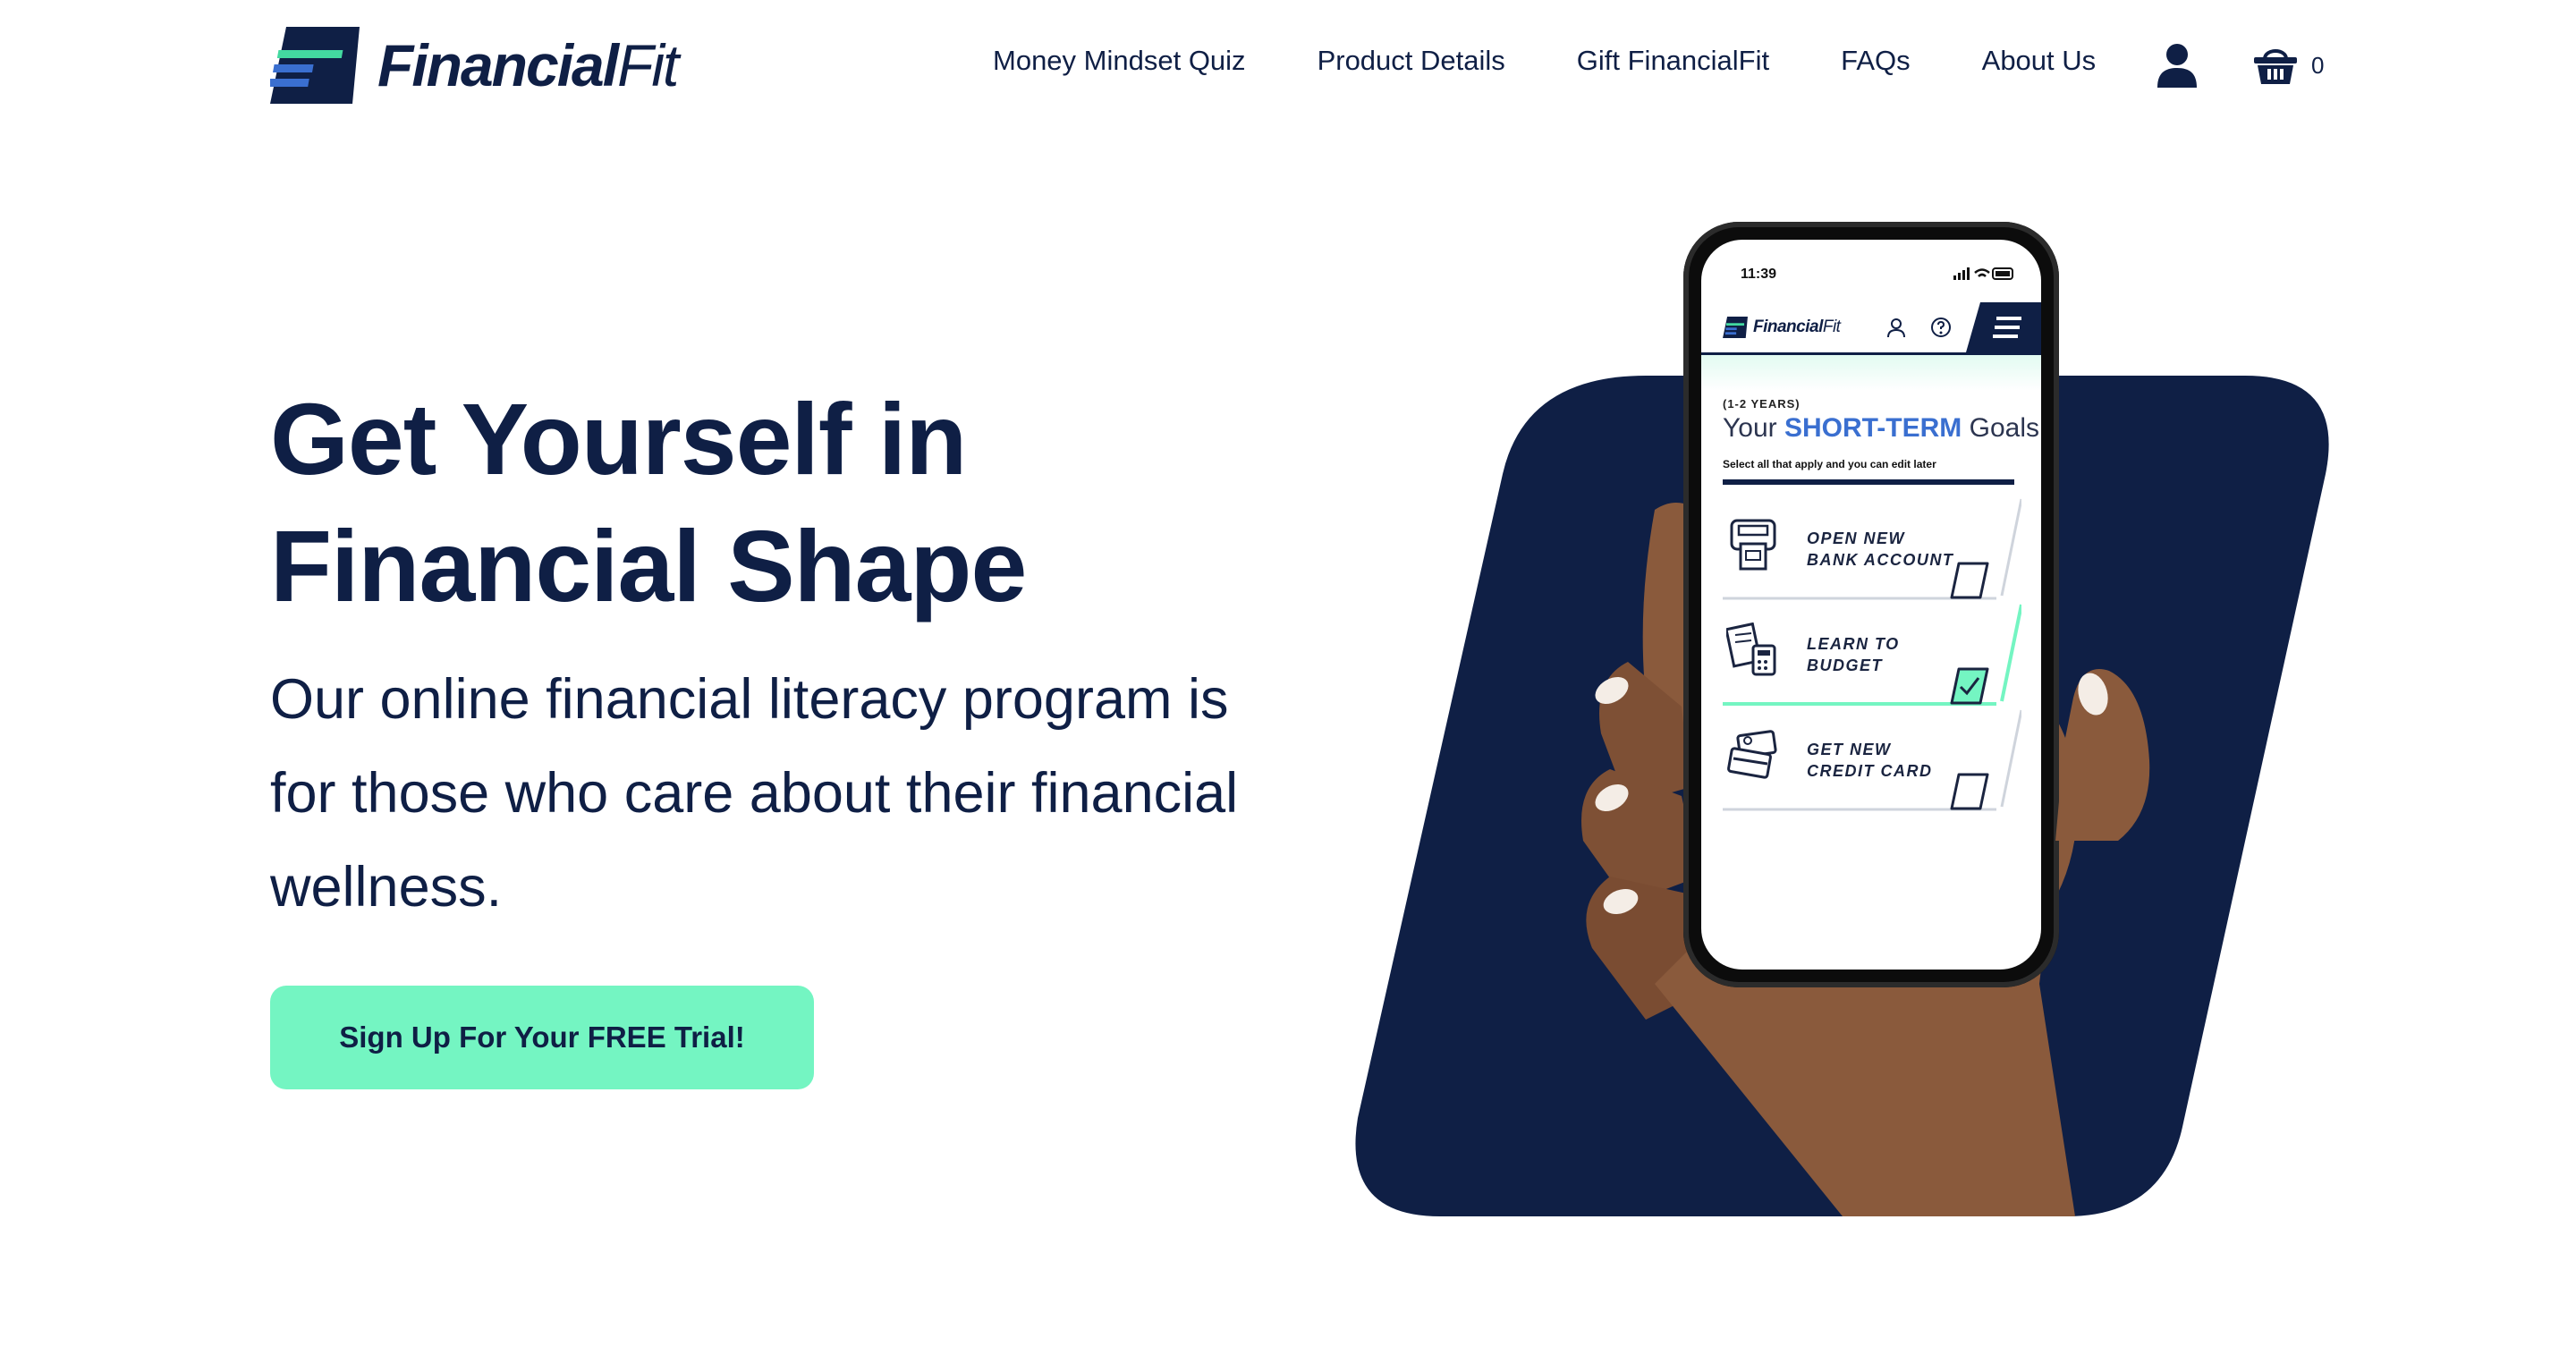  Describe the element at coordinates (1876, 61) in the screenshot. I see `nav-faqs: FAQs` at that location.